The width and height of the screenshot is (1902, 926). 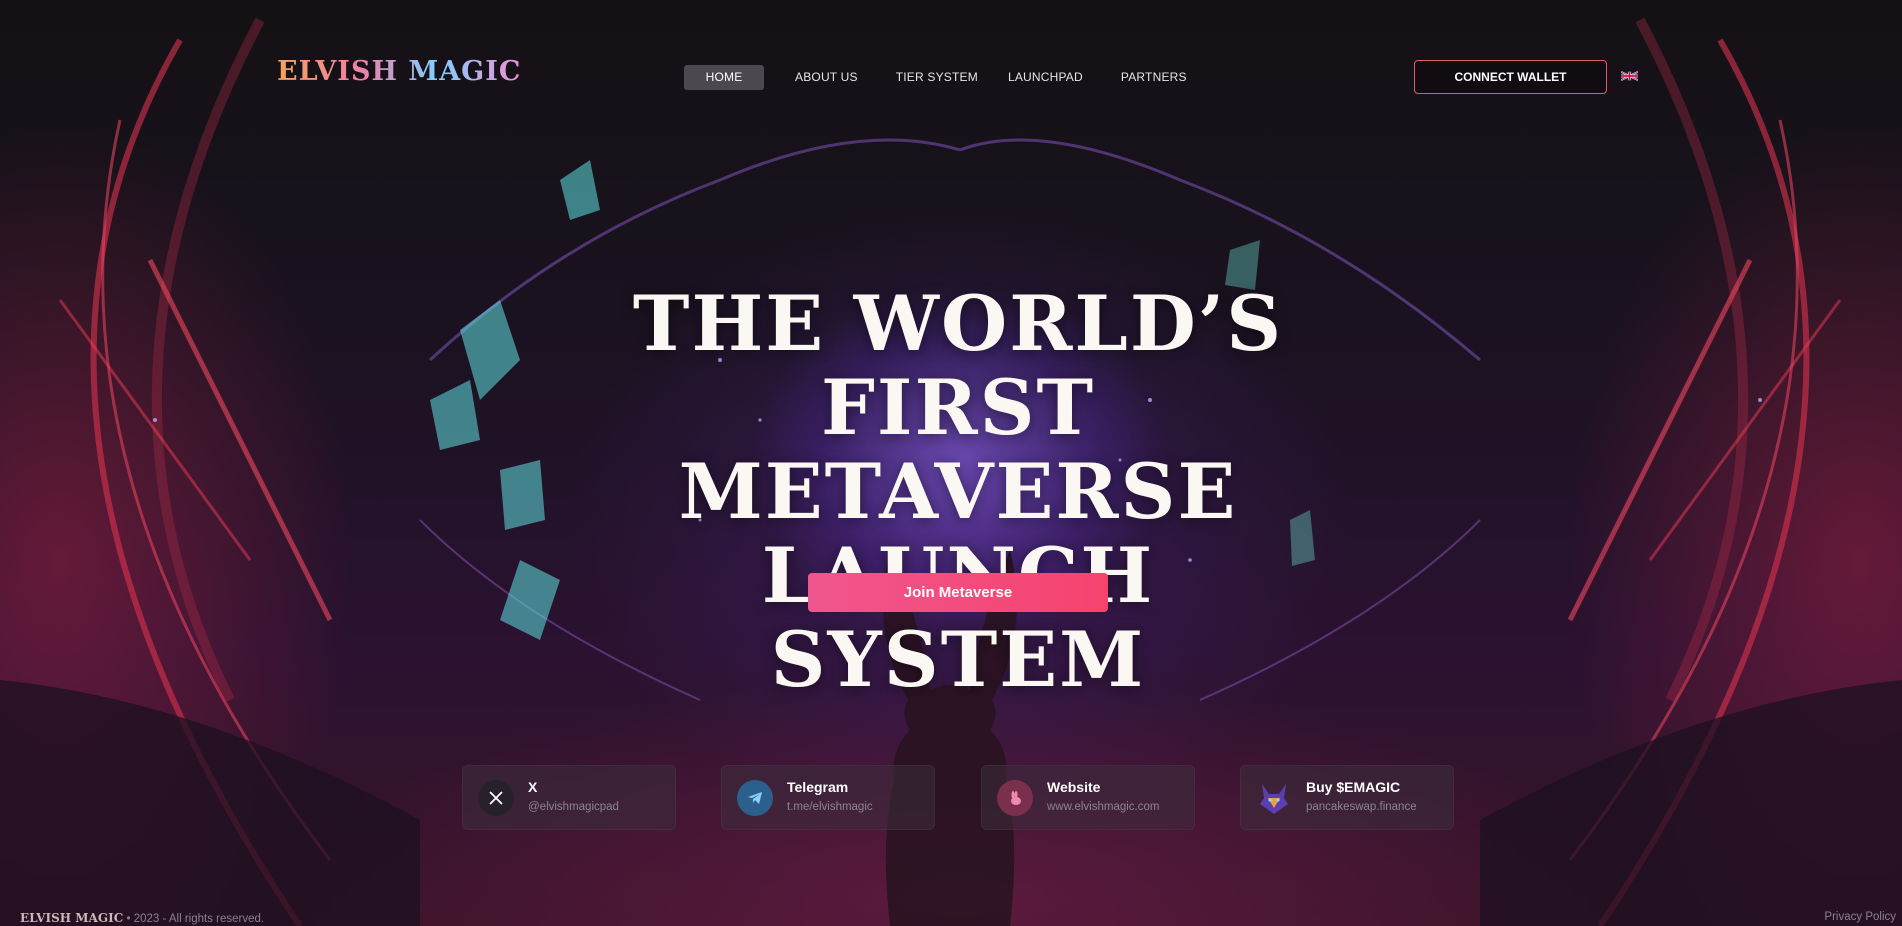 What do you see at coordinates (496, 798) in the screenshot?
I see `x-icon` at bounding box center [496, 798].